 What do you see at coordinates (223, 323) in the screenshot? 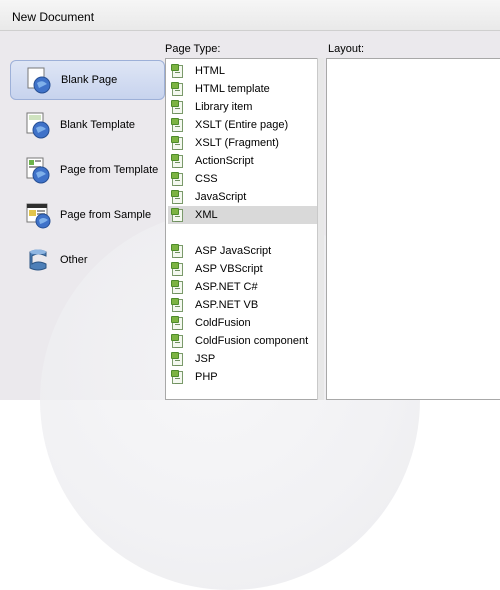
I see `page-type-label: ColdFusion` at bounding box center [223, 323].